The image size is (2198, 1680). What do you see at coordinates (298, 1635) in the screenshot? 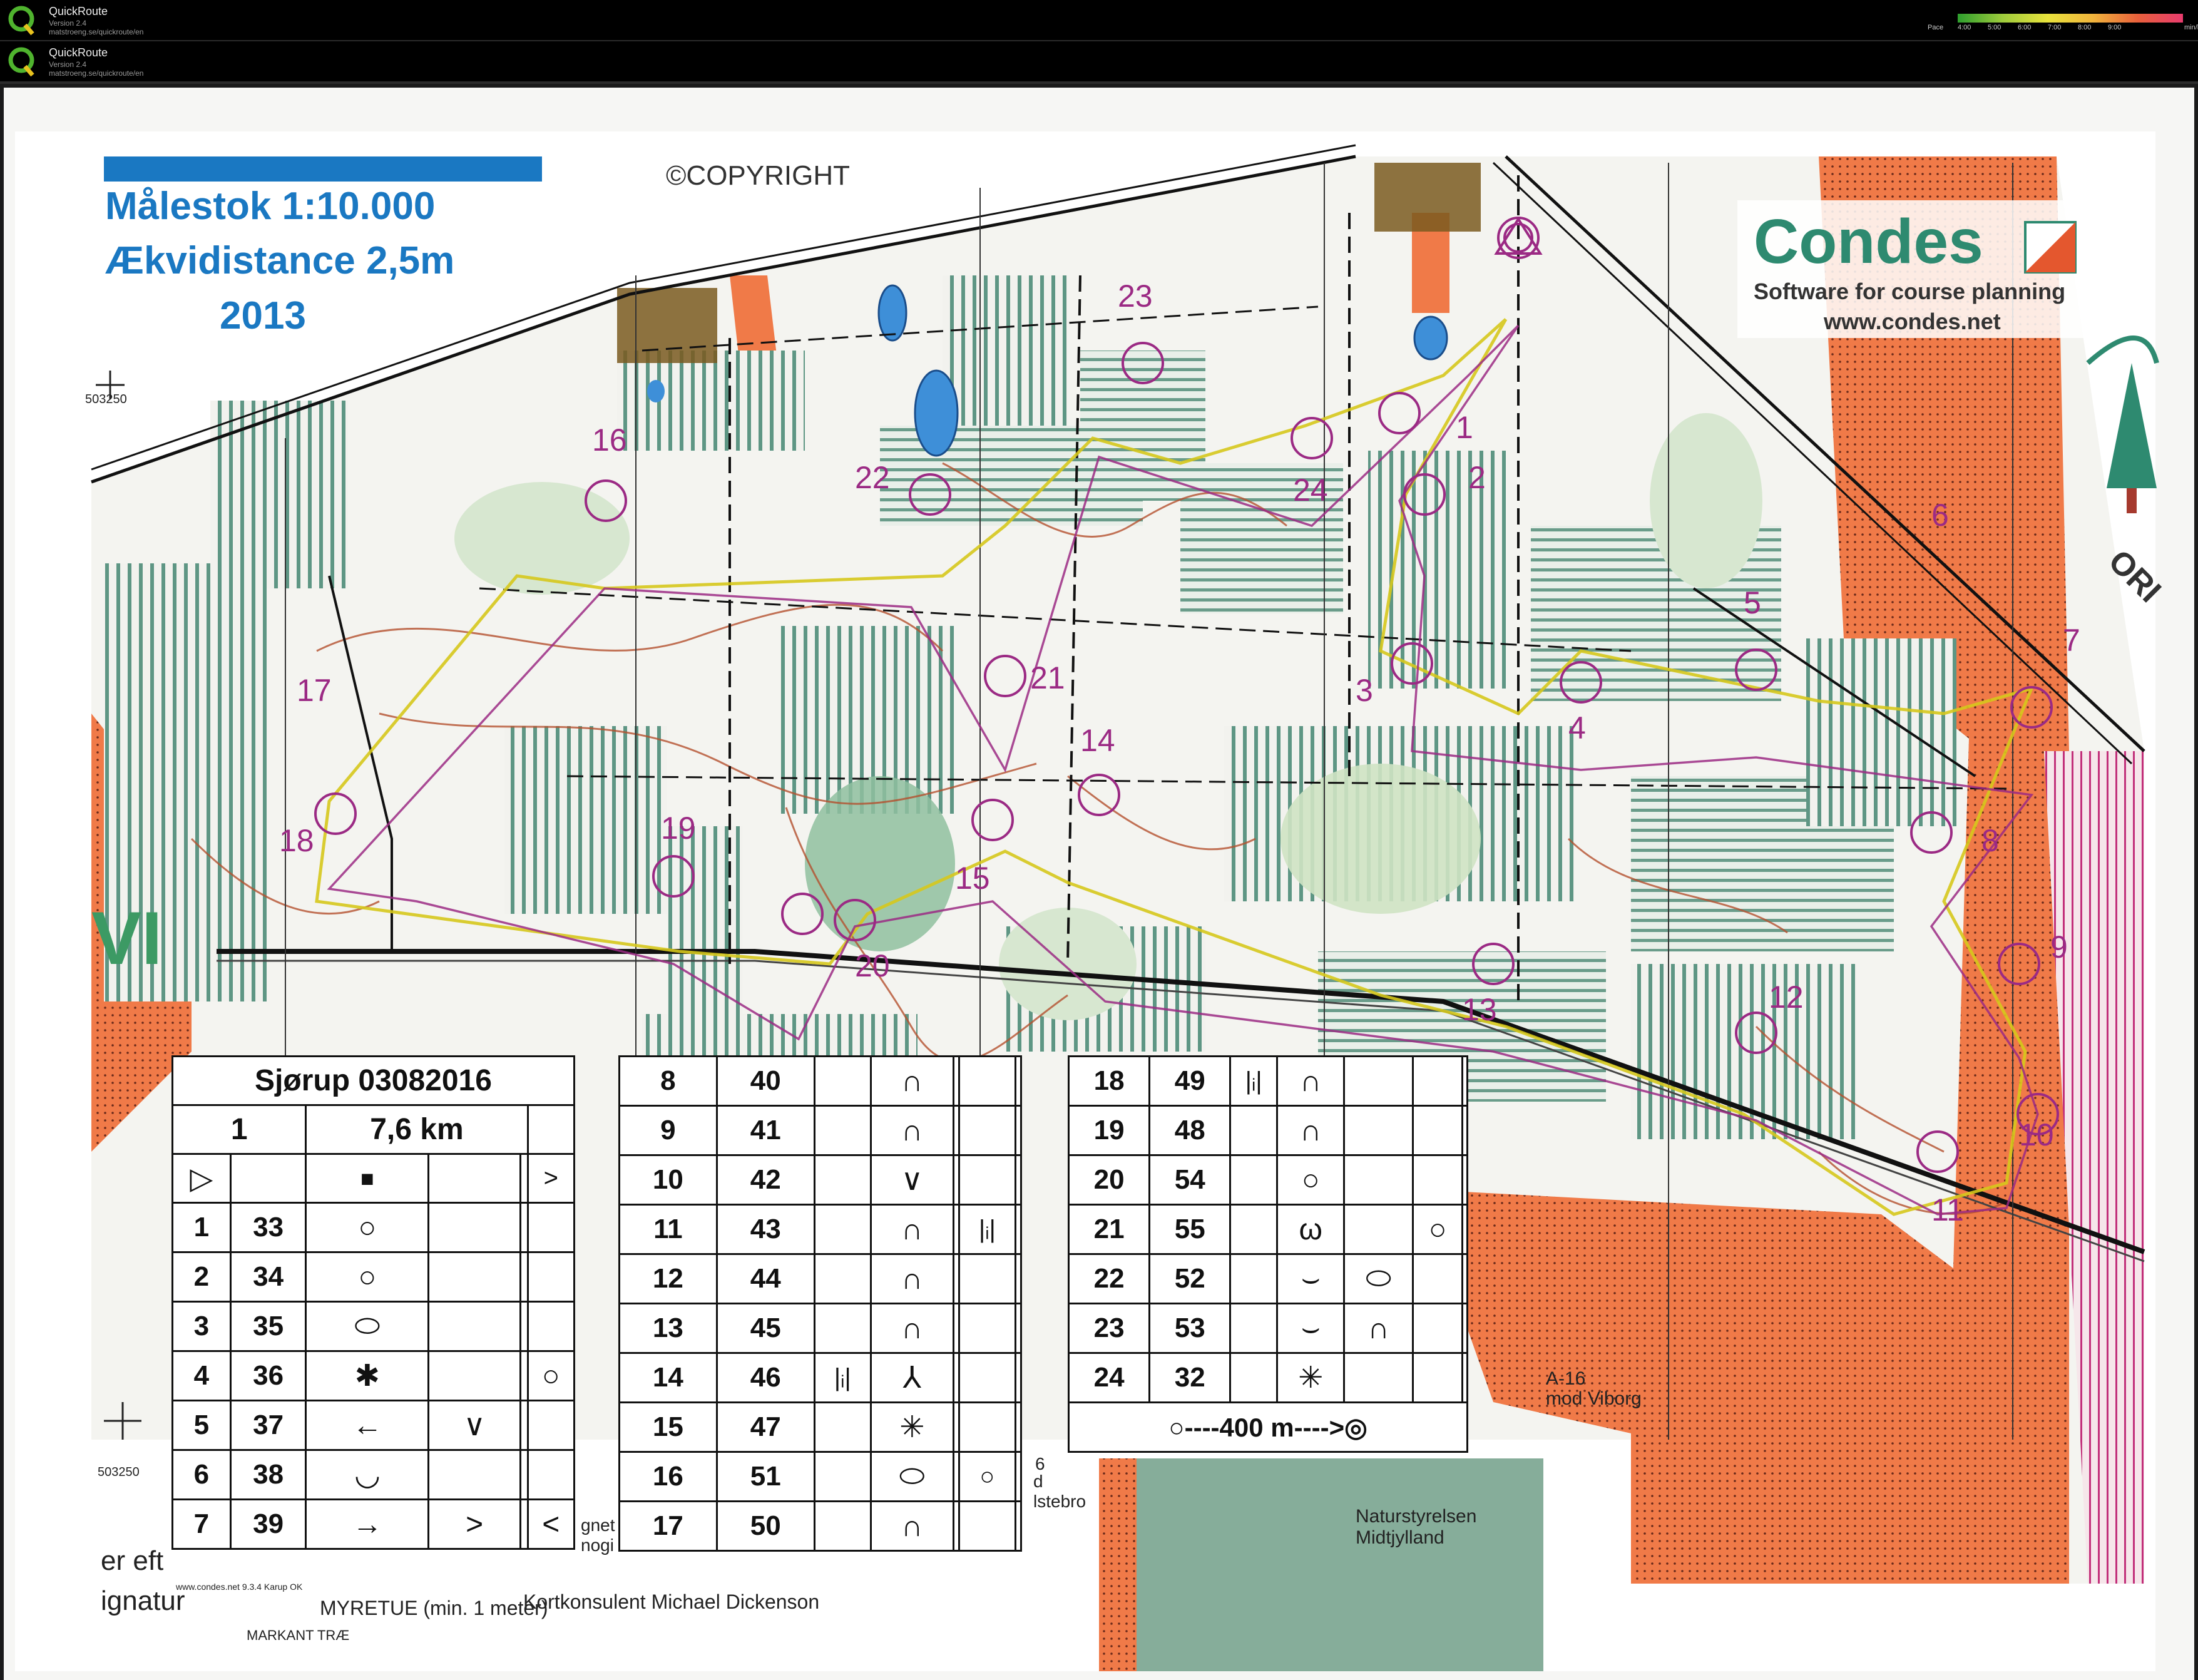
I see `legend-tree: MARKANT TRÆ` at bounding box center [298, 1635].